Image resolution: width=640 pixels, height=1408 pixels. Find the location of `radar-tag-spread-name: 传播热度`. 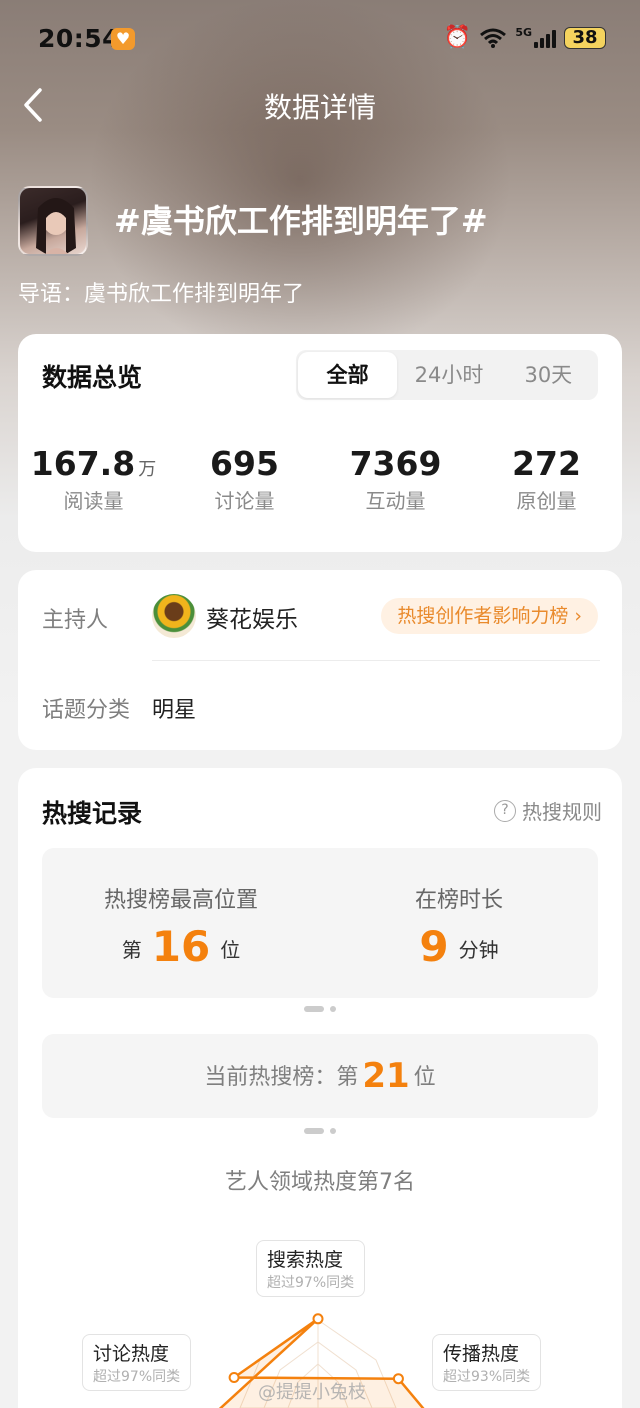

radar-tag-spread-name: 传播热度 is located at coordinates (481, 1354).